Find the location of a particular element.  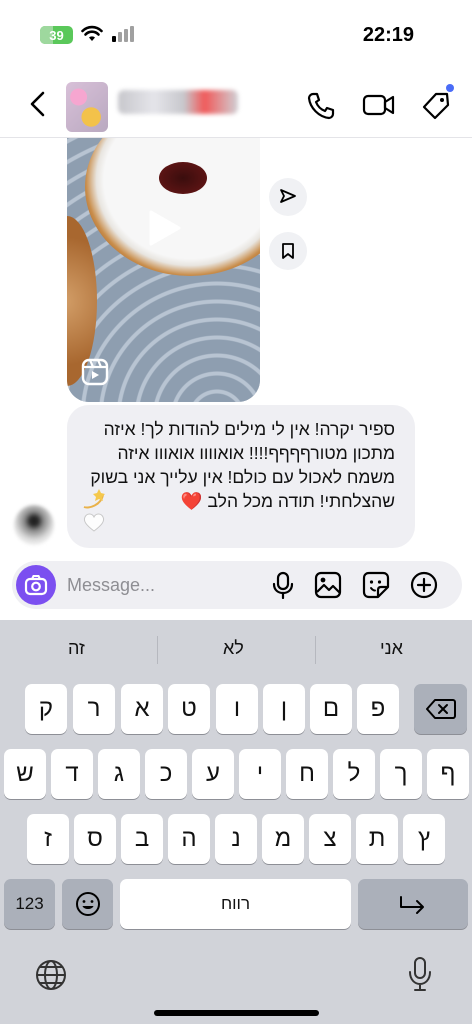

key: ן is located at coordinates (284, 709).